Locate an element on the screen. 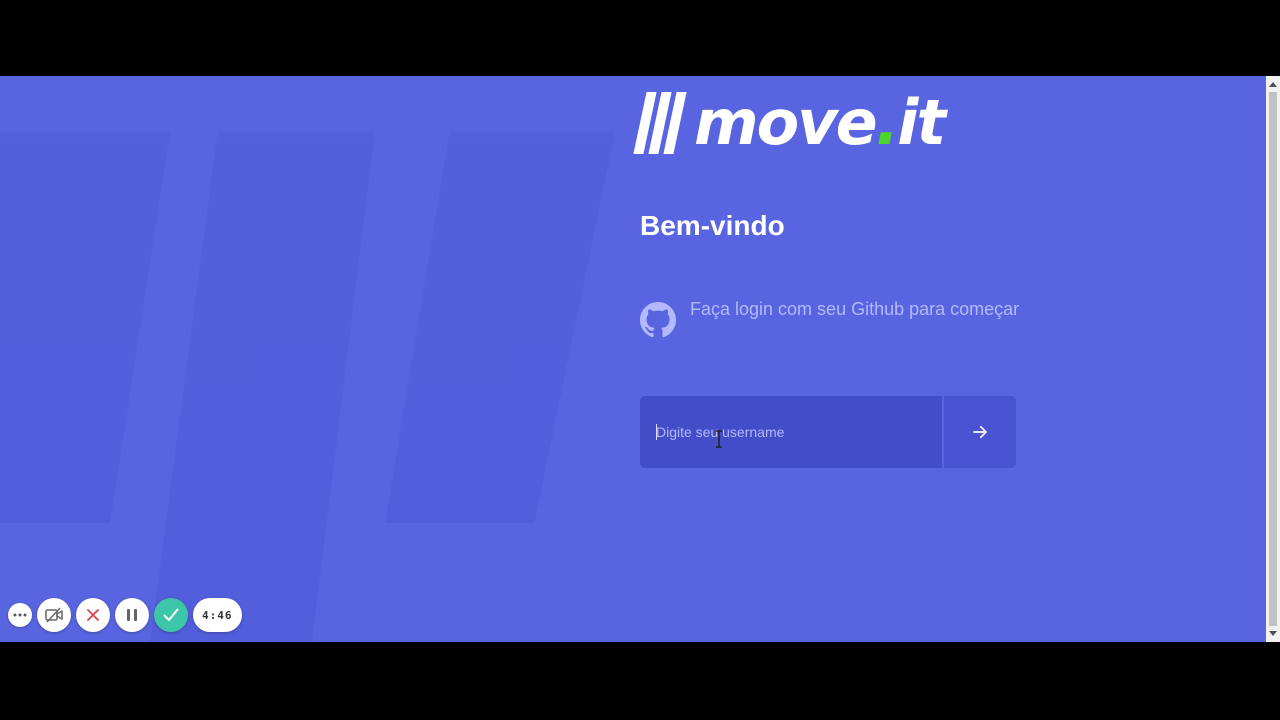  camera-toggle-button is located at coordinates (54, 615).